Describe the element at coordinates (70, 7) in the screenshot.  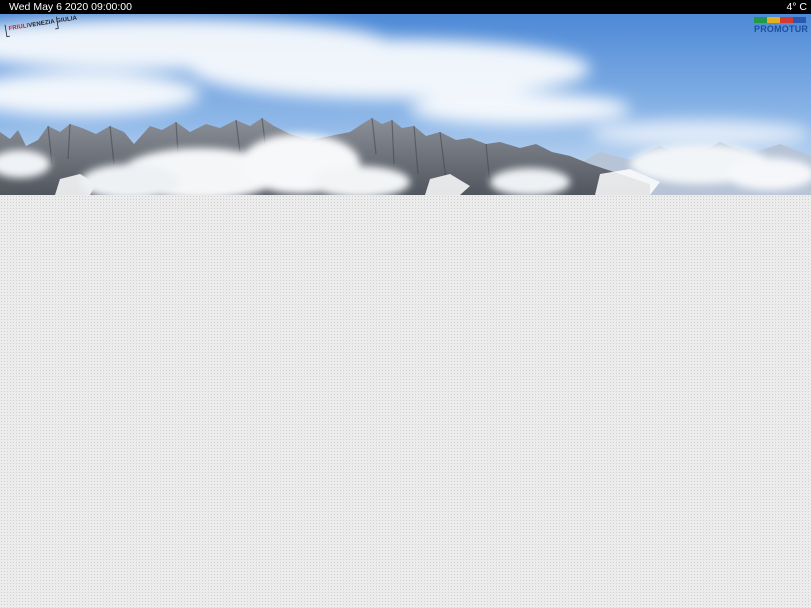
I see `timestamp: Wed May 6 2020 09:00:00` at that location.